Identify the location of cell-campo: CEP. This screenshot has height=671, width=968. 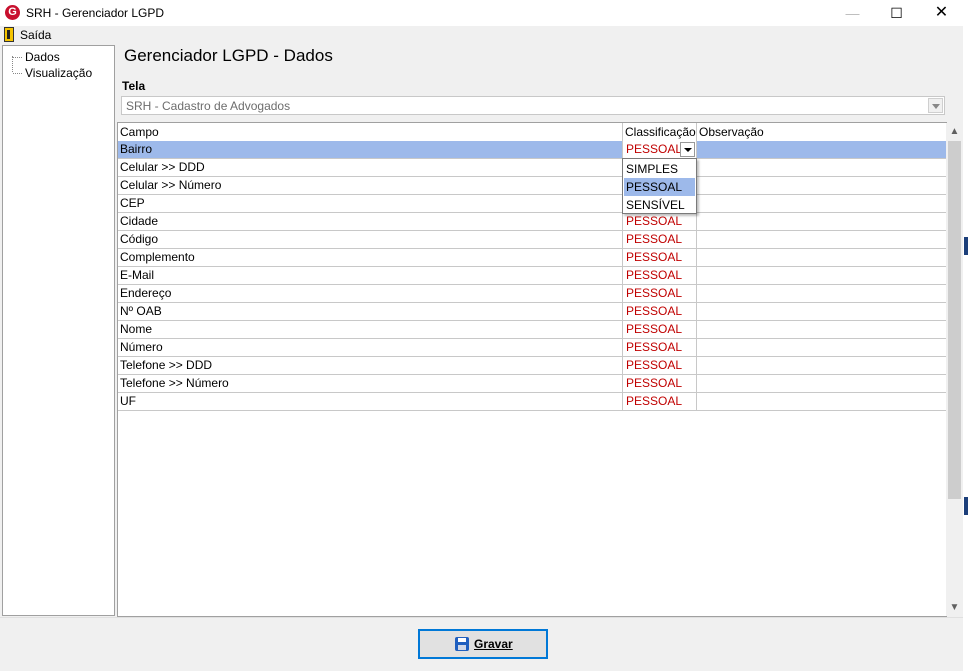
(370, 203).